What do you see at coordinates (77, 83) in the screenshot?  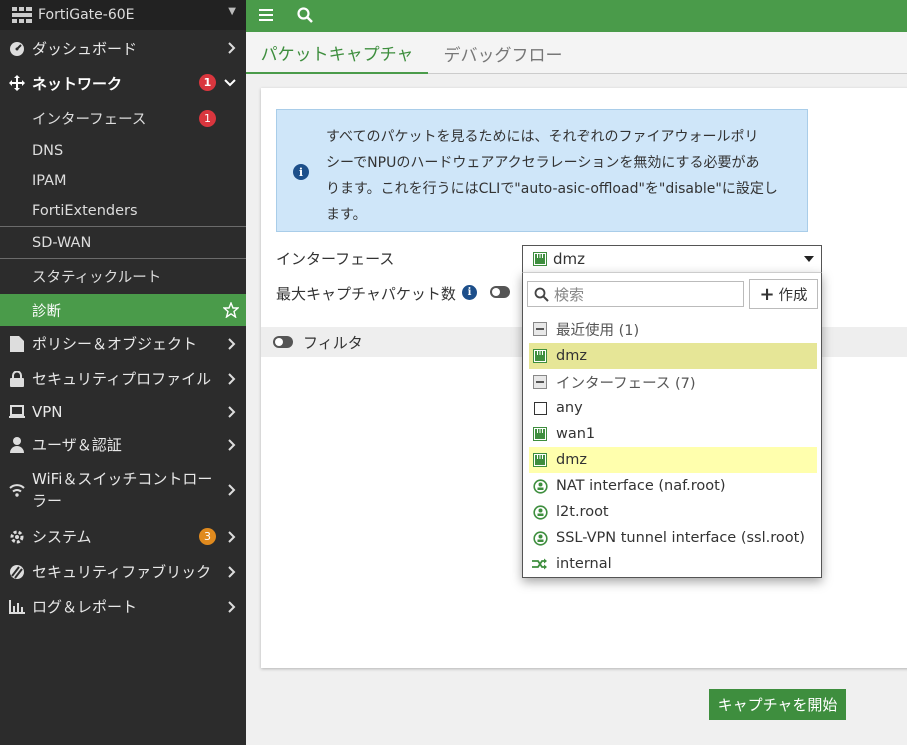 I see `nav-label: ネットワーク` at bounding box center [77, 83].